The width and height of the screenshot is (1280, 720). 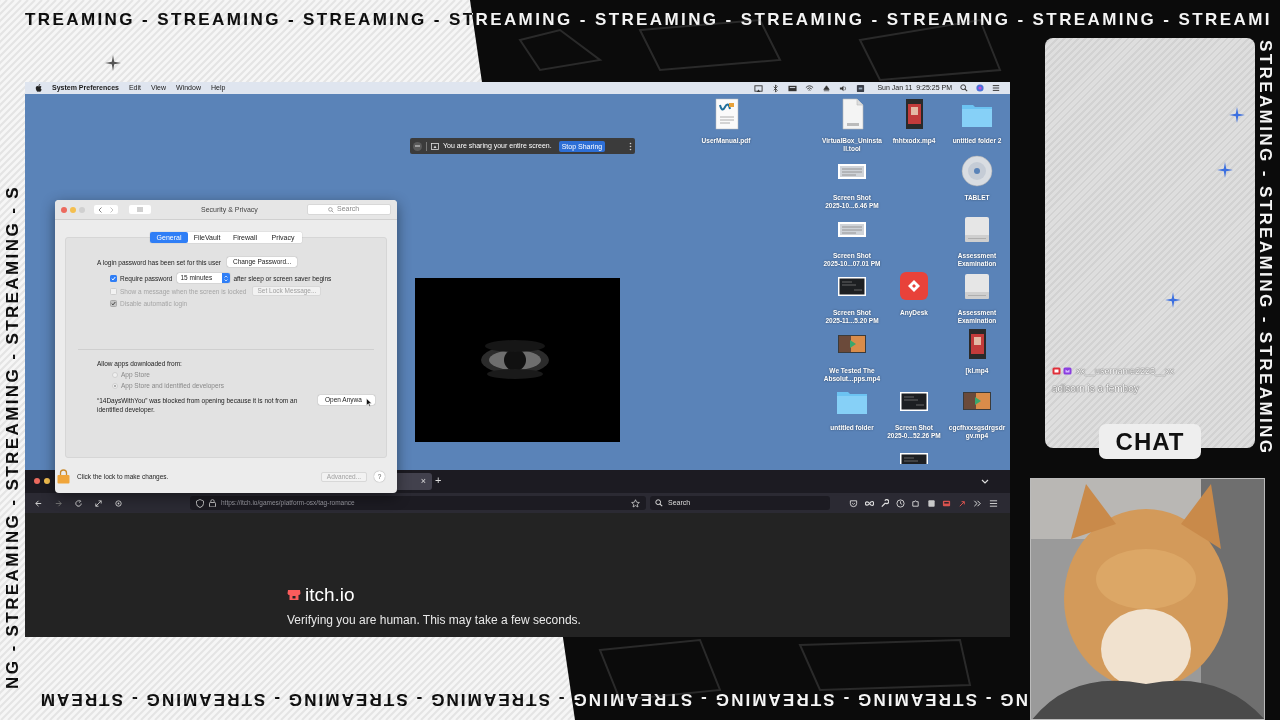 I want to click on volume-icon, so click(x=844, y=88).